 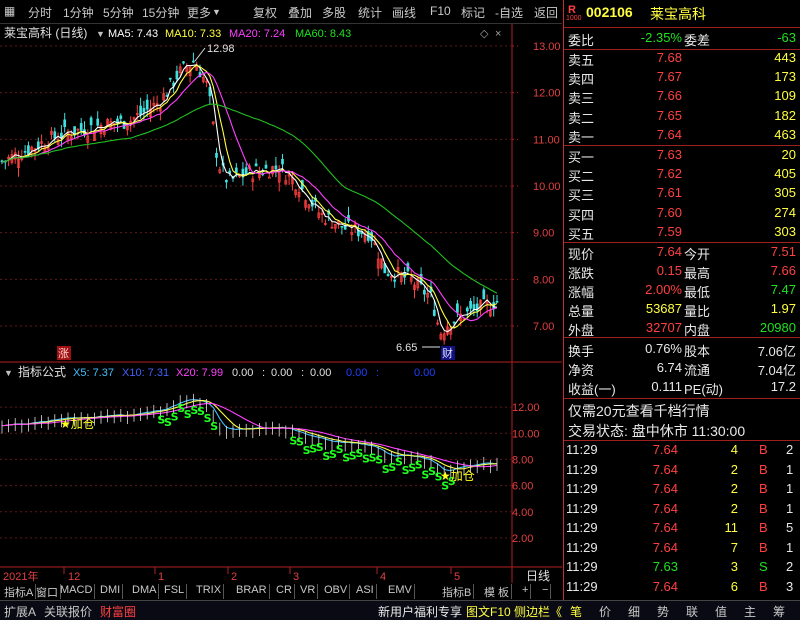 What do you see at coordinates (111, 591) in the screenshot?
I see `indicator-tab: DMI` at bounding box center [111, 591].